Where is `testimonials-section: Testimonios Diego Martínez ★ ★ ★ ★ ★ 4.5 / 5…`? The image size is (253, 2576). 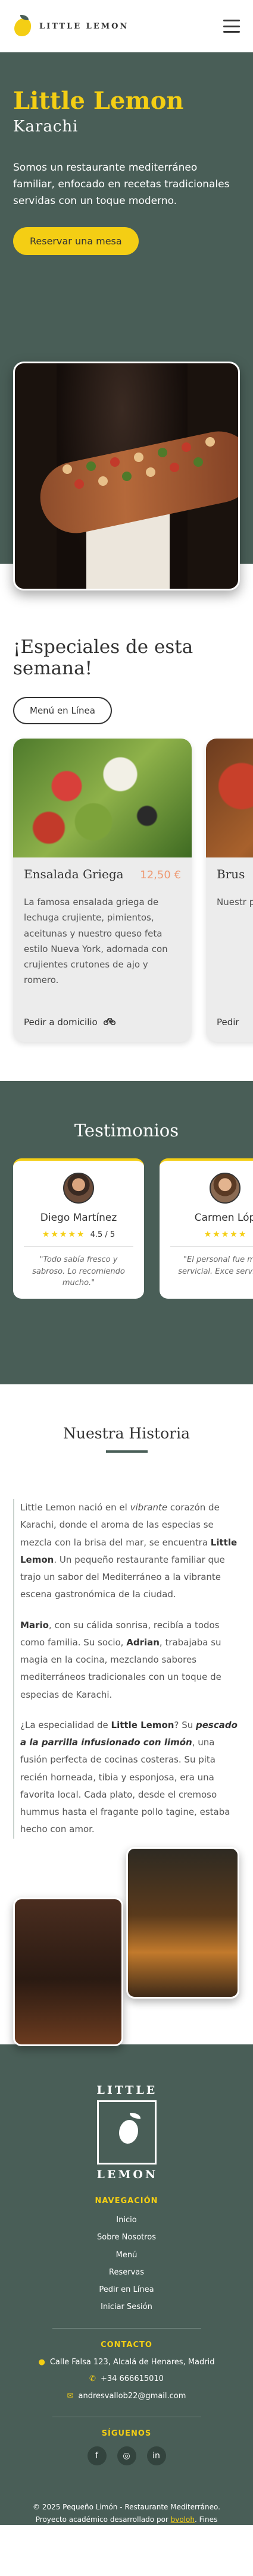 testimonials-section: Testimonios Diego Martínez ★ ★ ★ ★ ★ 4.5 / 5… is located at coordinates (127, 1232).